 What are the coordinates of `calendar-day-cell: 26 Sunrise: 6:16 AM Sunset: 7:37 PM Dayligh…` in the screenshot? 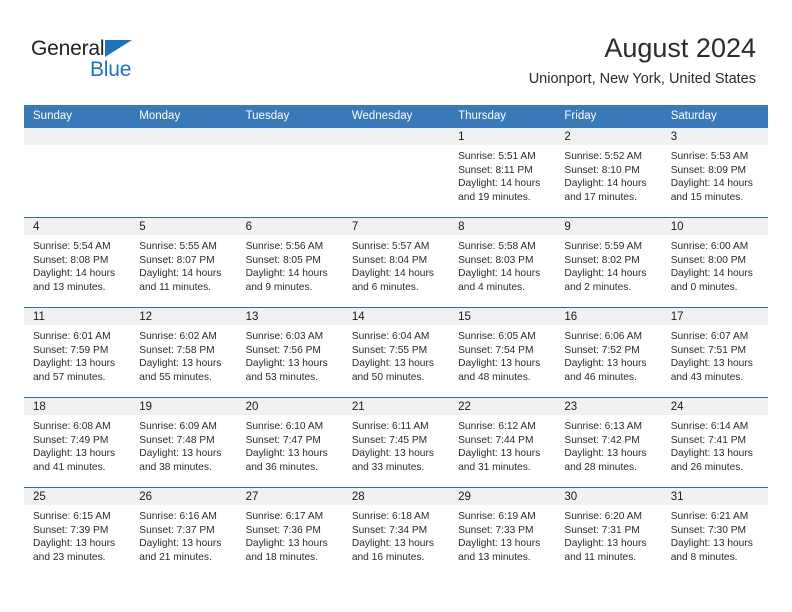 It's located at (183, 532).